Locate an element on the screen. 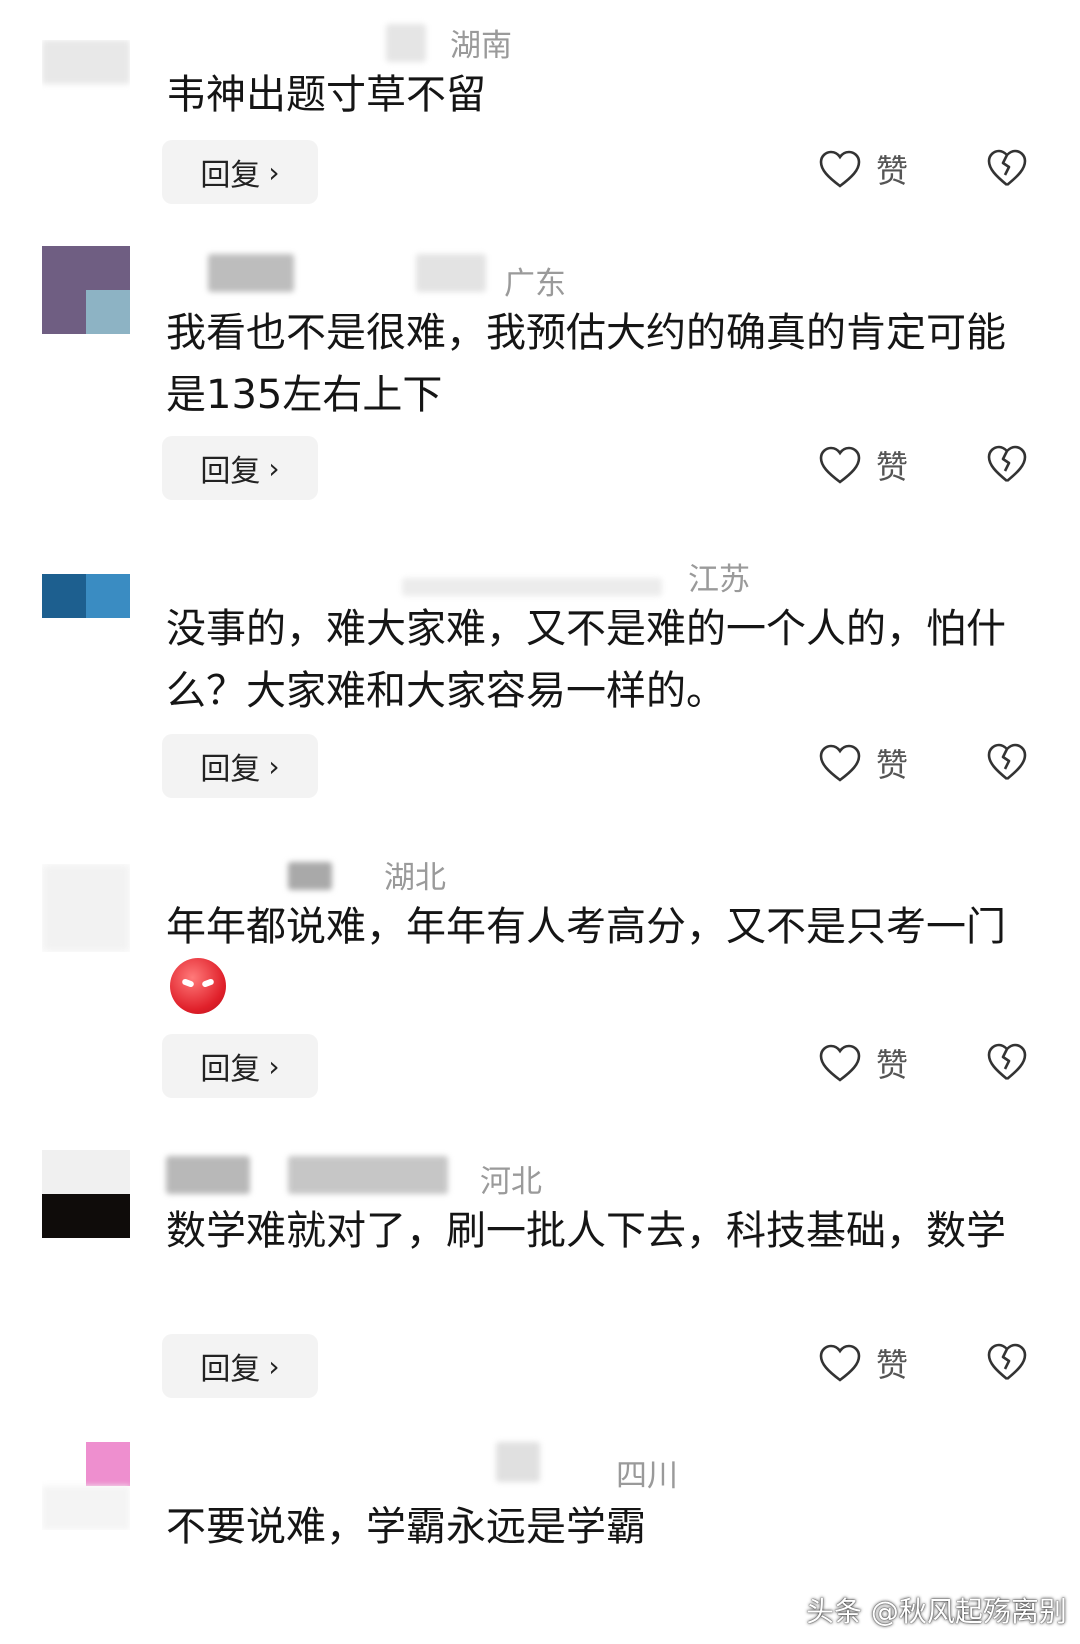 The height and width of the screenshot is (1644, 1080). comment-text: 没事的，难大家难，又不是难的一个人的，怕什么？大家难和大家容易一样的。 is located at coordinates (586, 660).